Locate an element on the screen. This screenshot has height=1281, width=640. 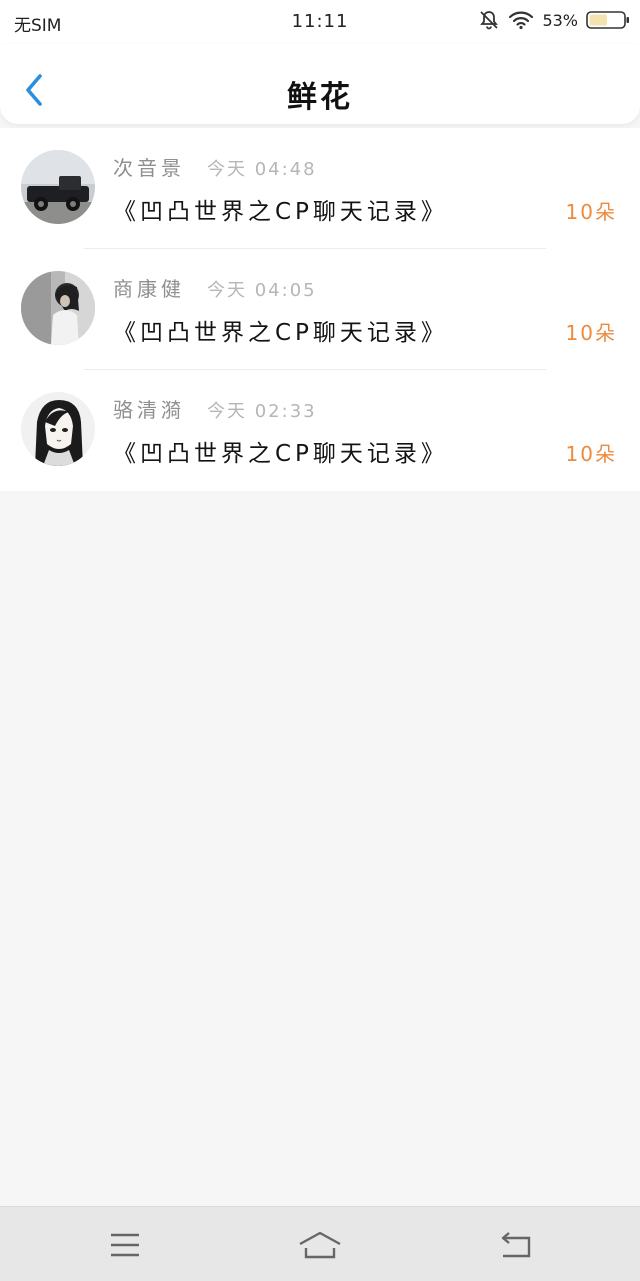
list-item: 商康健 今天 04:05 《凹凸世界之CP聊天记录》 10朵 is located at coordinates (320, 309).